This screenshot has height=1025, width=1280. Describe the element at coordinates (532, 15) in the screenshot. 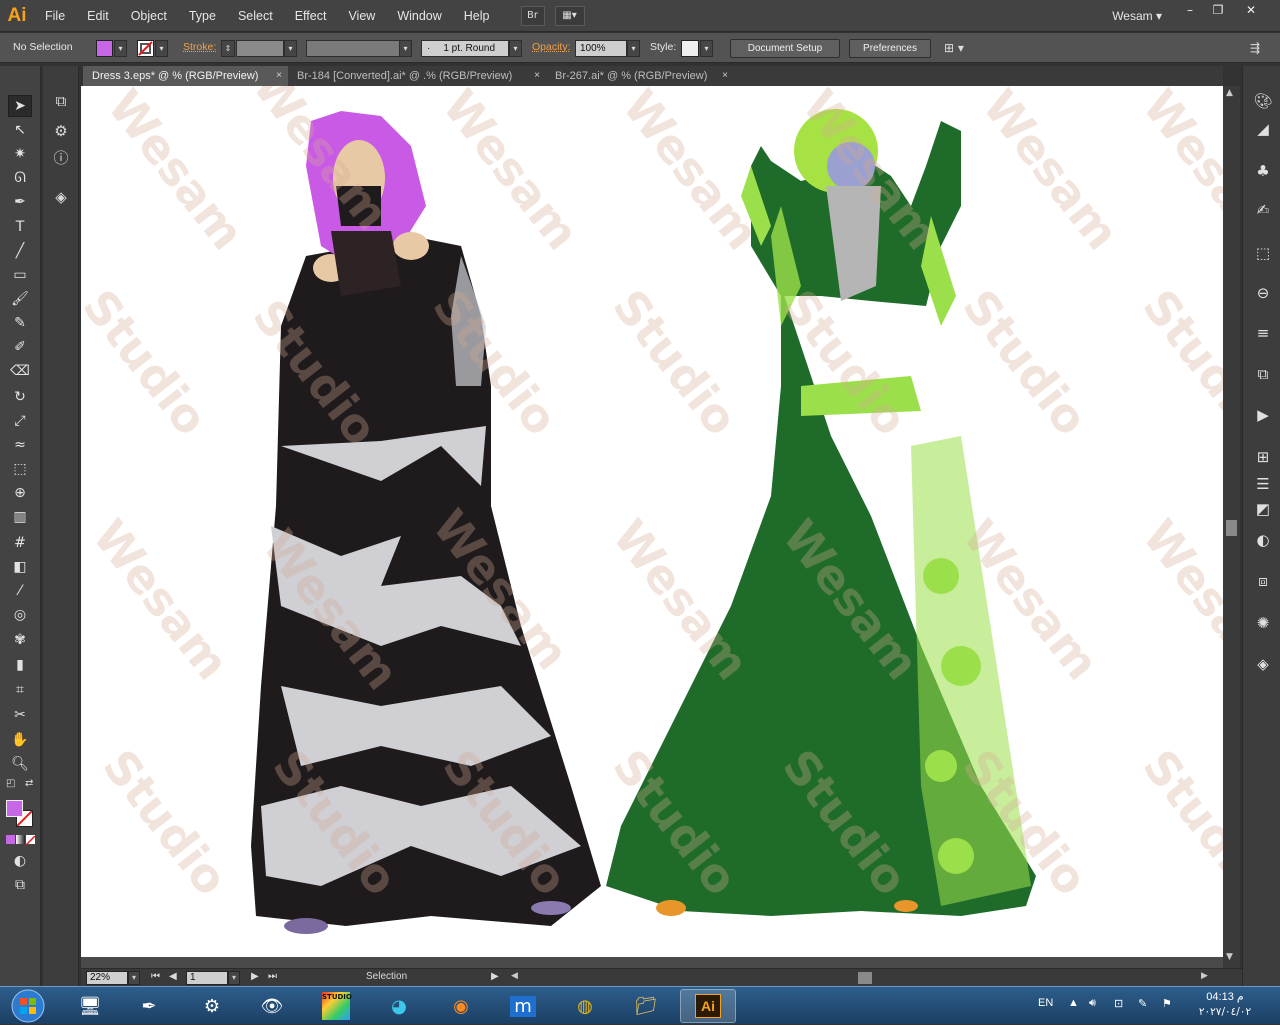

I see `bridge-button: Br` at that location.